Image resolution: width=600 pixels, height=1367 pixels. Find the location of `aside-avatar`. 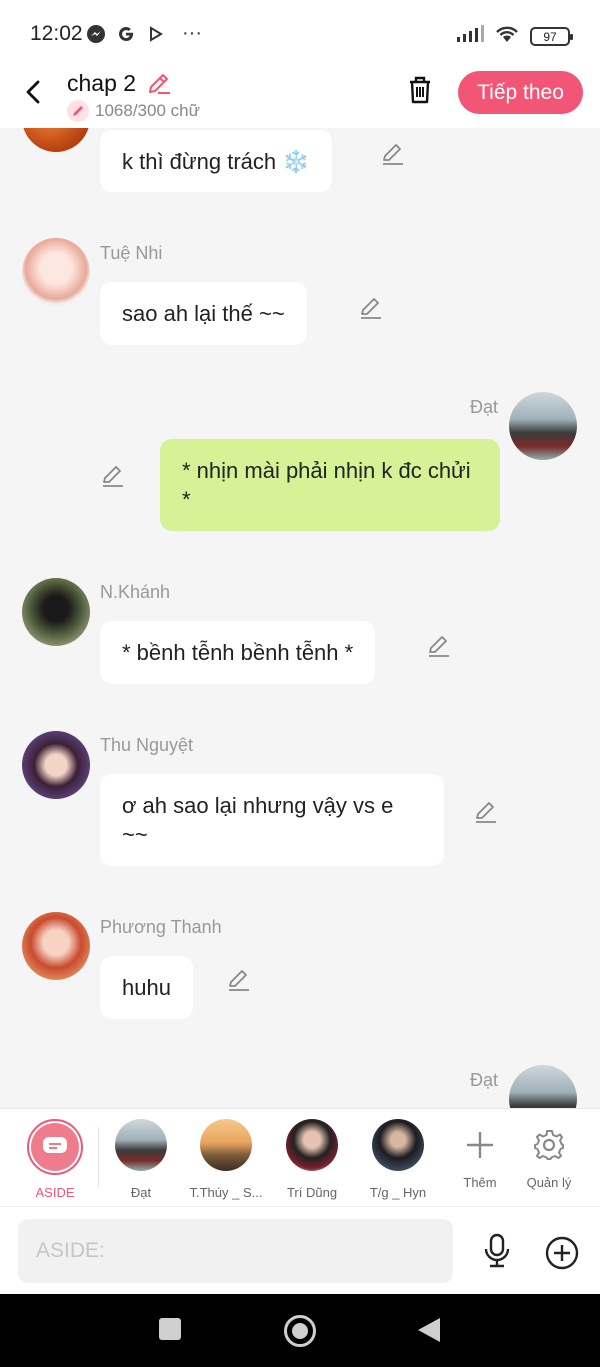

aside-avatar is located at coordinates (55, 1147).